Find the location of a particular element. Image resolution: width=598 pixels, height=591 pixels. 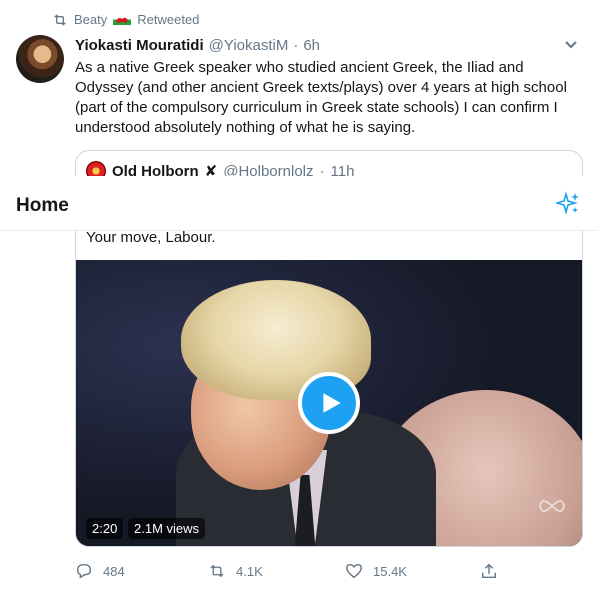

retweeter-name: Beaty is located at coordinates (90, 19).